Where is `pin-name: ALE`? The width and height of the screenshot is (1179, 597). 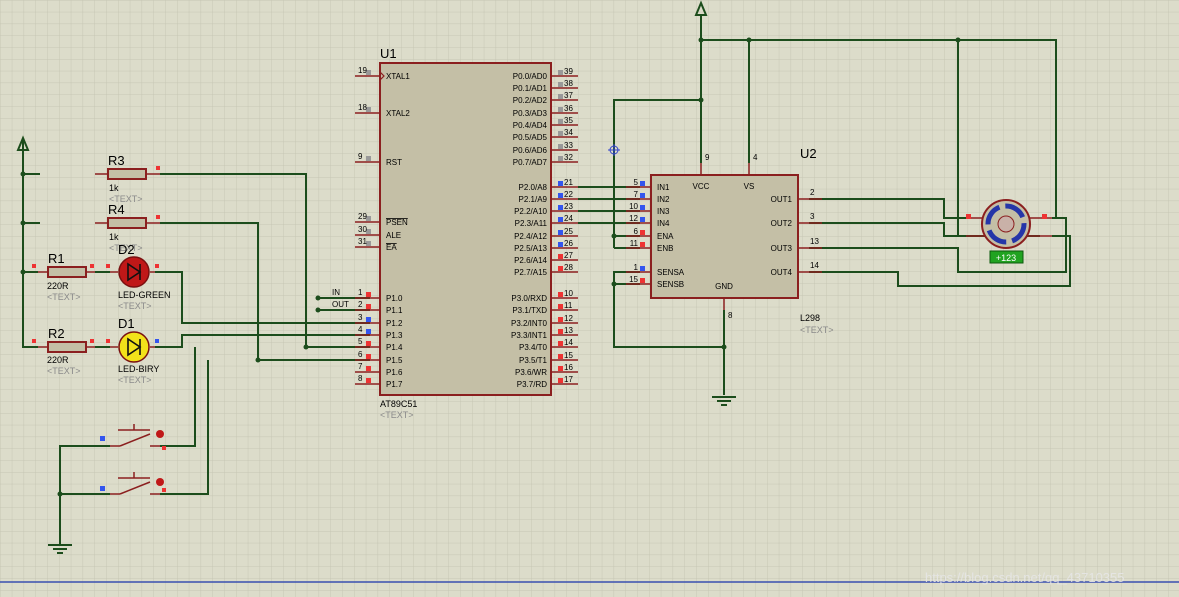 pin-name: ALE is located at coordinates (393, 235).